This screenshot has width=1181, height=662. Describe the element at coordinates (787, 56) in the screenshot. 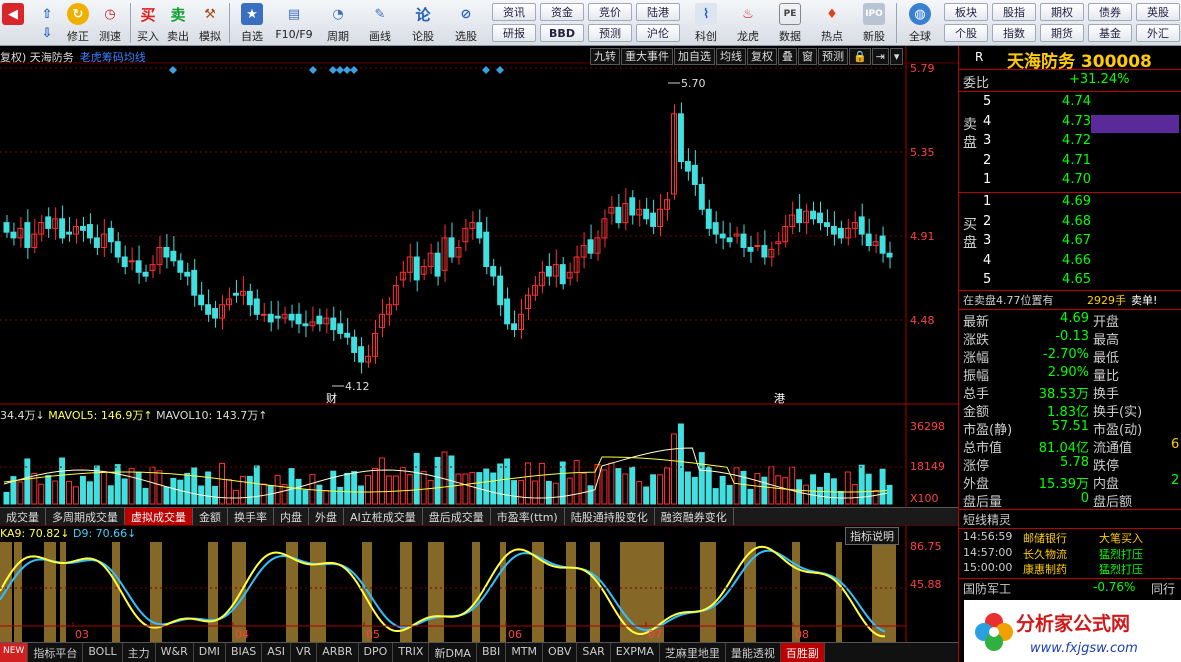

I see `chart-btn-overlay: 叠` at that location.